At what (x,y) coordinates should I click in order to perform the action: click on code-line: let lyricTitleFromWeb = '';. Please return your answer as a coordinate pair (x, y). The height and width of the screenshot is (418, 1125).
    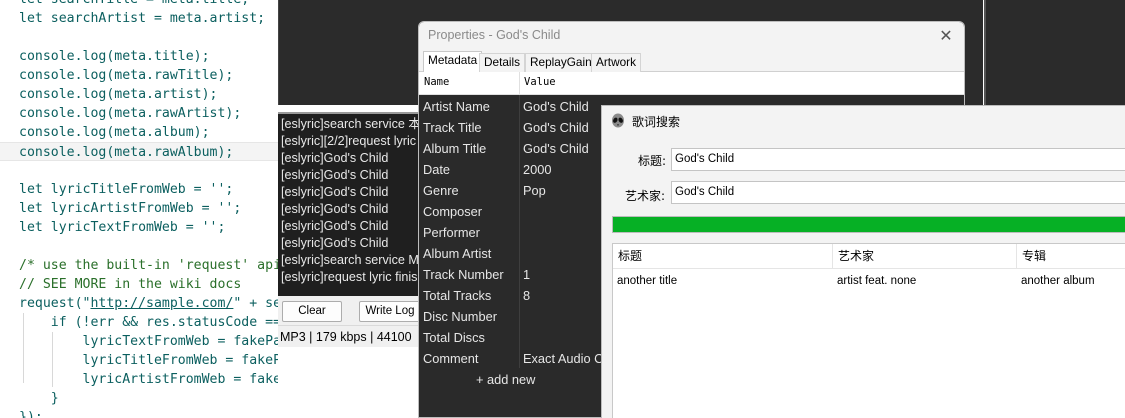
    Looking at the image, I should click on (126, 189).